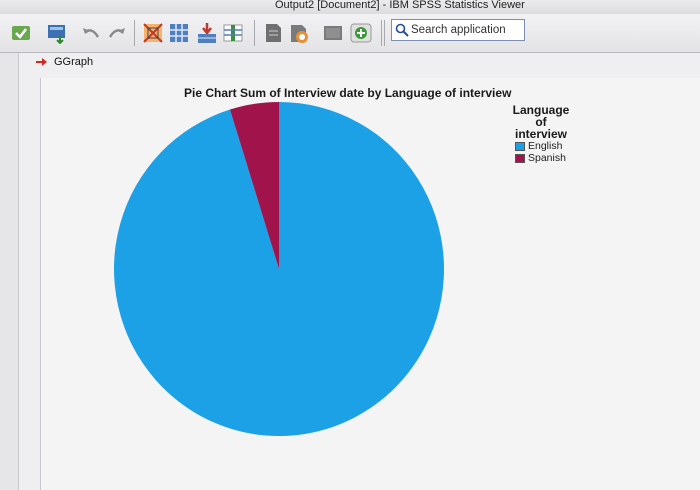 The height and width of the screenshot is (490, 700). What do you see at coordinates (74, 62) in the screenshot?
I see `outline-item-label: GGraph` at bounding box center [74, 62].